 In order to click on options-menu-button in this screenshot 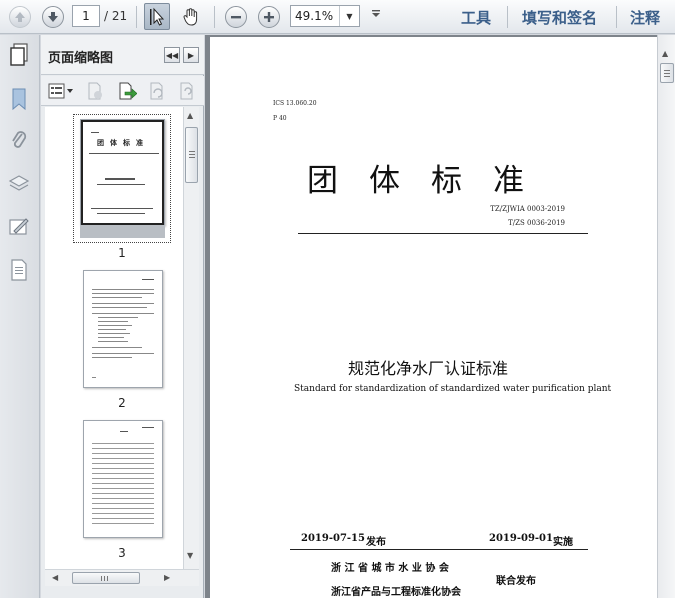, I will do `click(61, 91)`.